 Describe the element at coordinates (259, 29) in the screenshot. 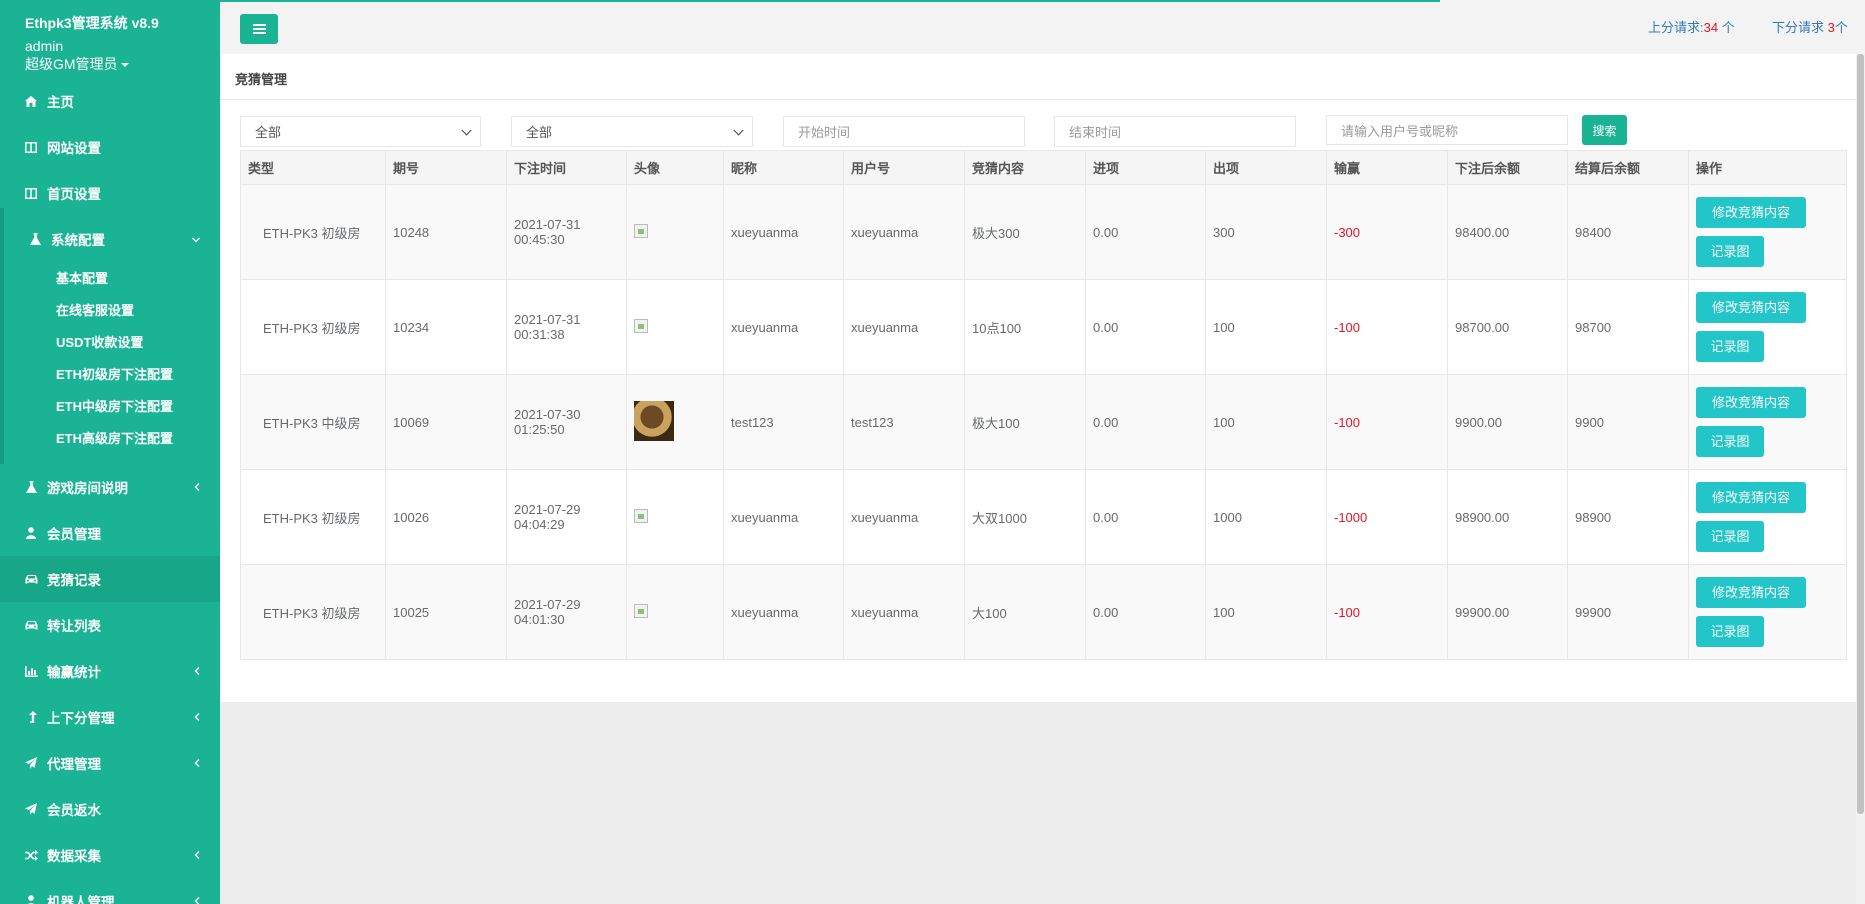

I see `menu-toggle-button` at that location.